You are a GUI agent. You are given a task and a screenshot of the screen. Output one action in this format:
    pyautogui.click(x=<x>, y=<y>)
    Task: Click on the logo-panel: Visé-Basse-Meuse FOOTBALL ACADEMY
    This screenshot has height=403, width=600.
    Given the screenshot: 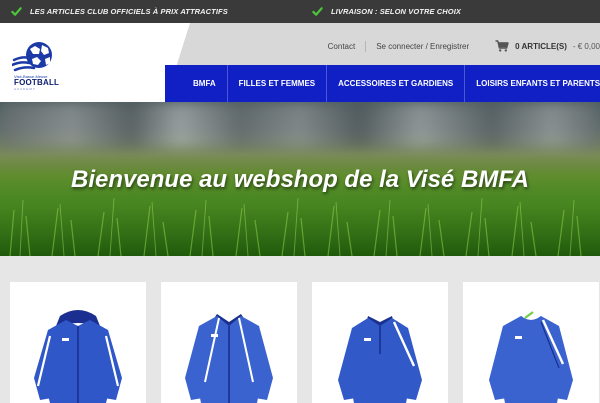 What is the action you would take?
    pyautogui.click(x=95, y=62)
    